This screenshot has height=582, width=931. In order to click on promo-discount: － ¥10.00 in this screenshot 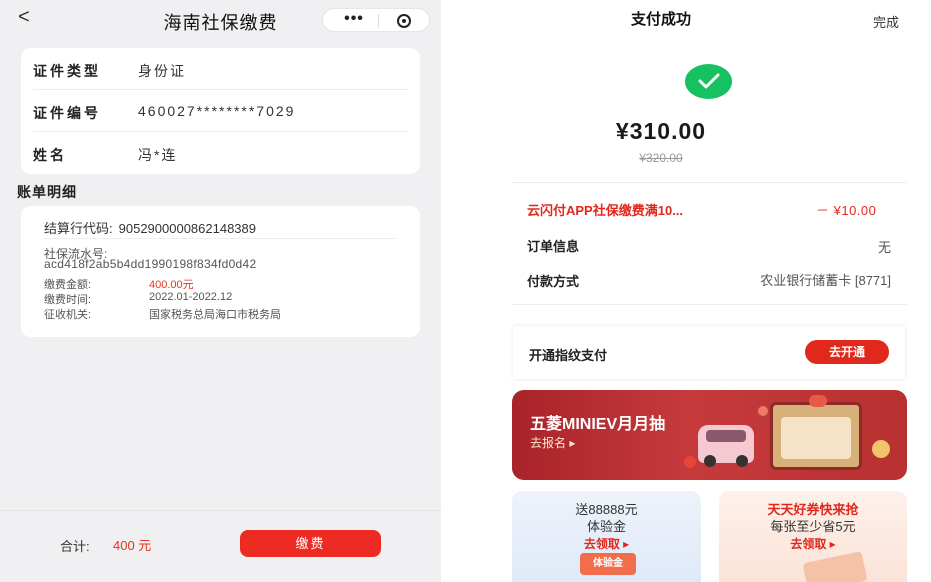, I will do `click(846, 210)`.